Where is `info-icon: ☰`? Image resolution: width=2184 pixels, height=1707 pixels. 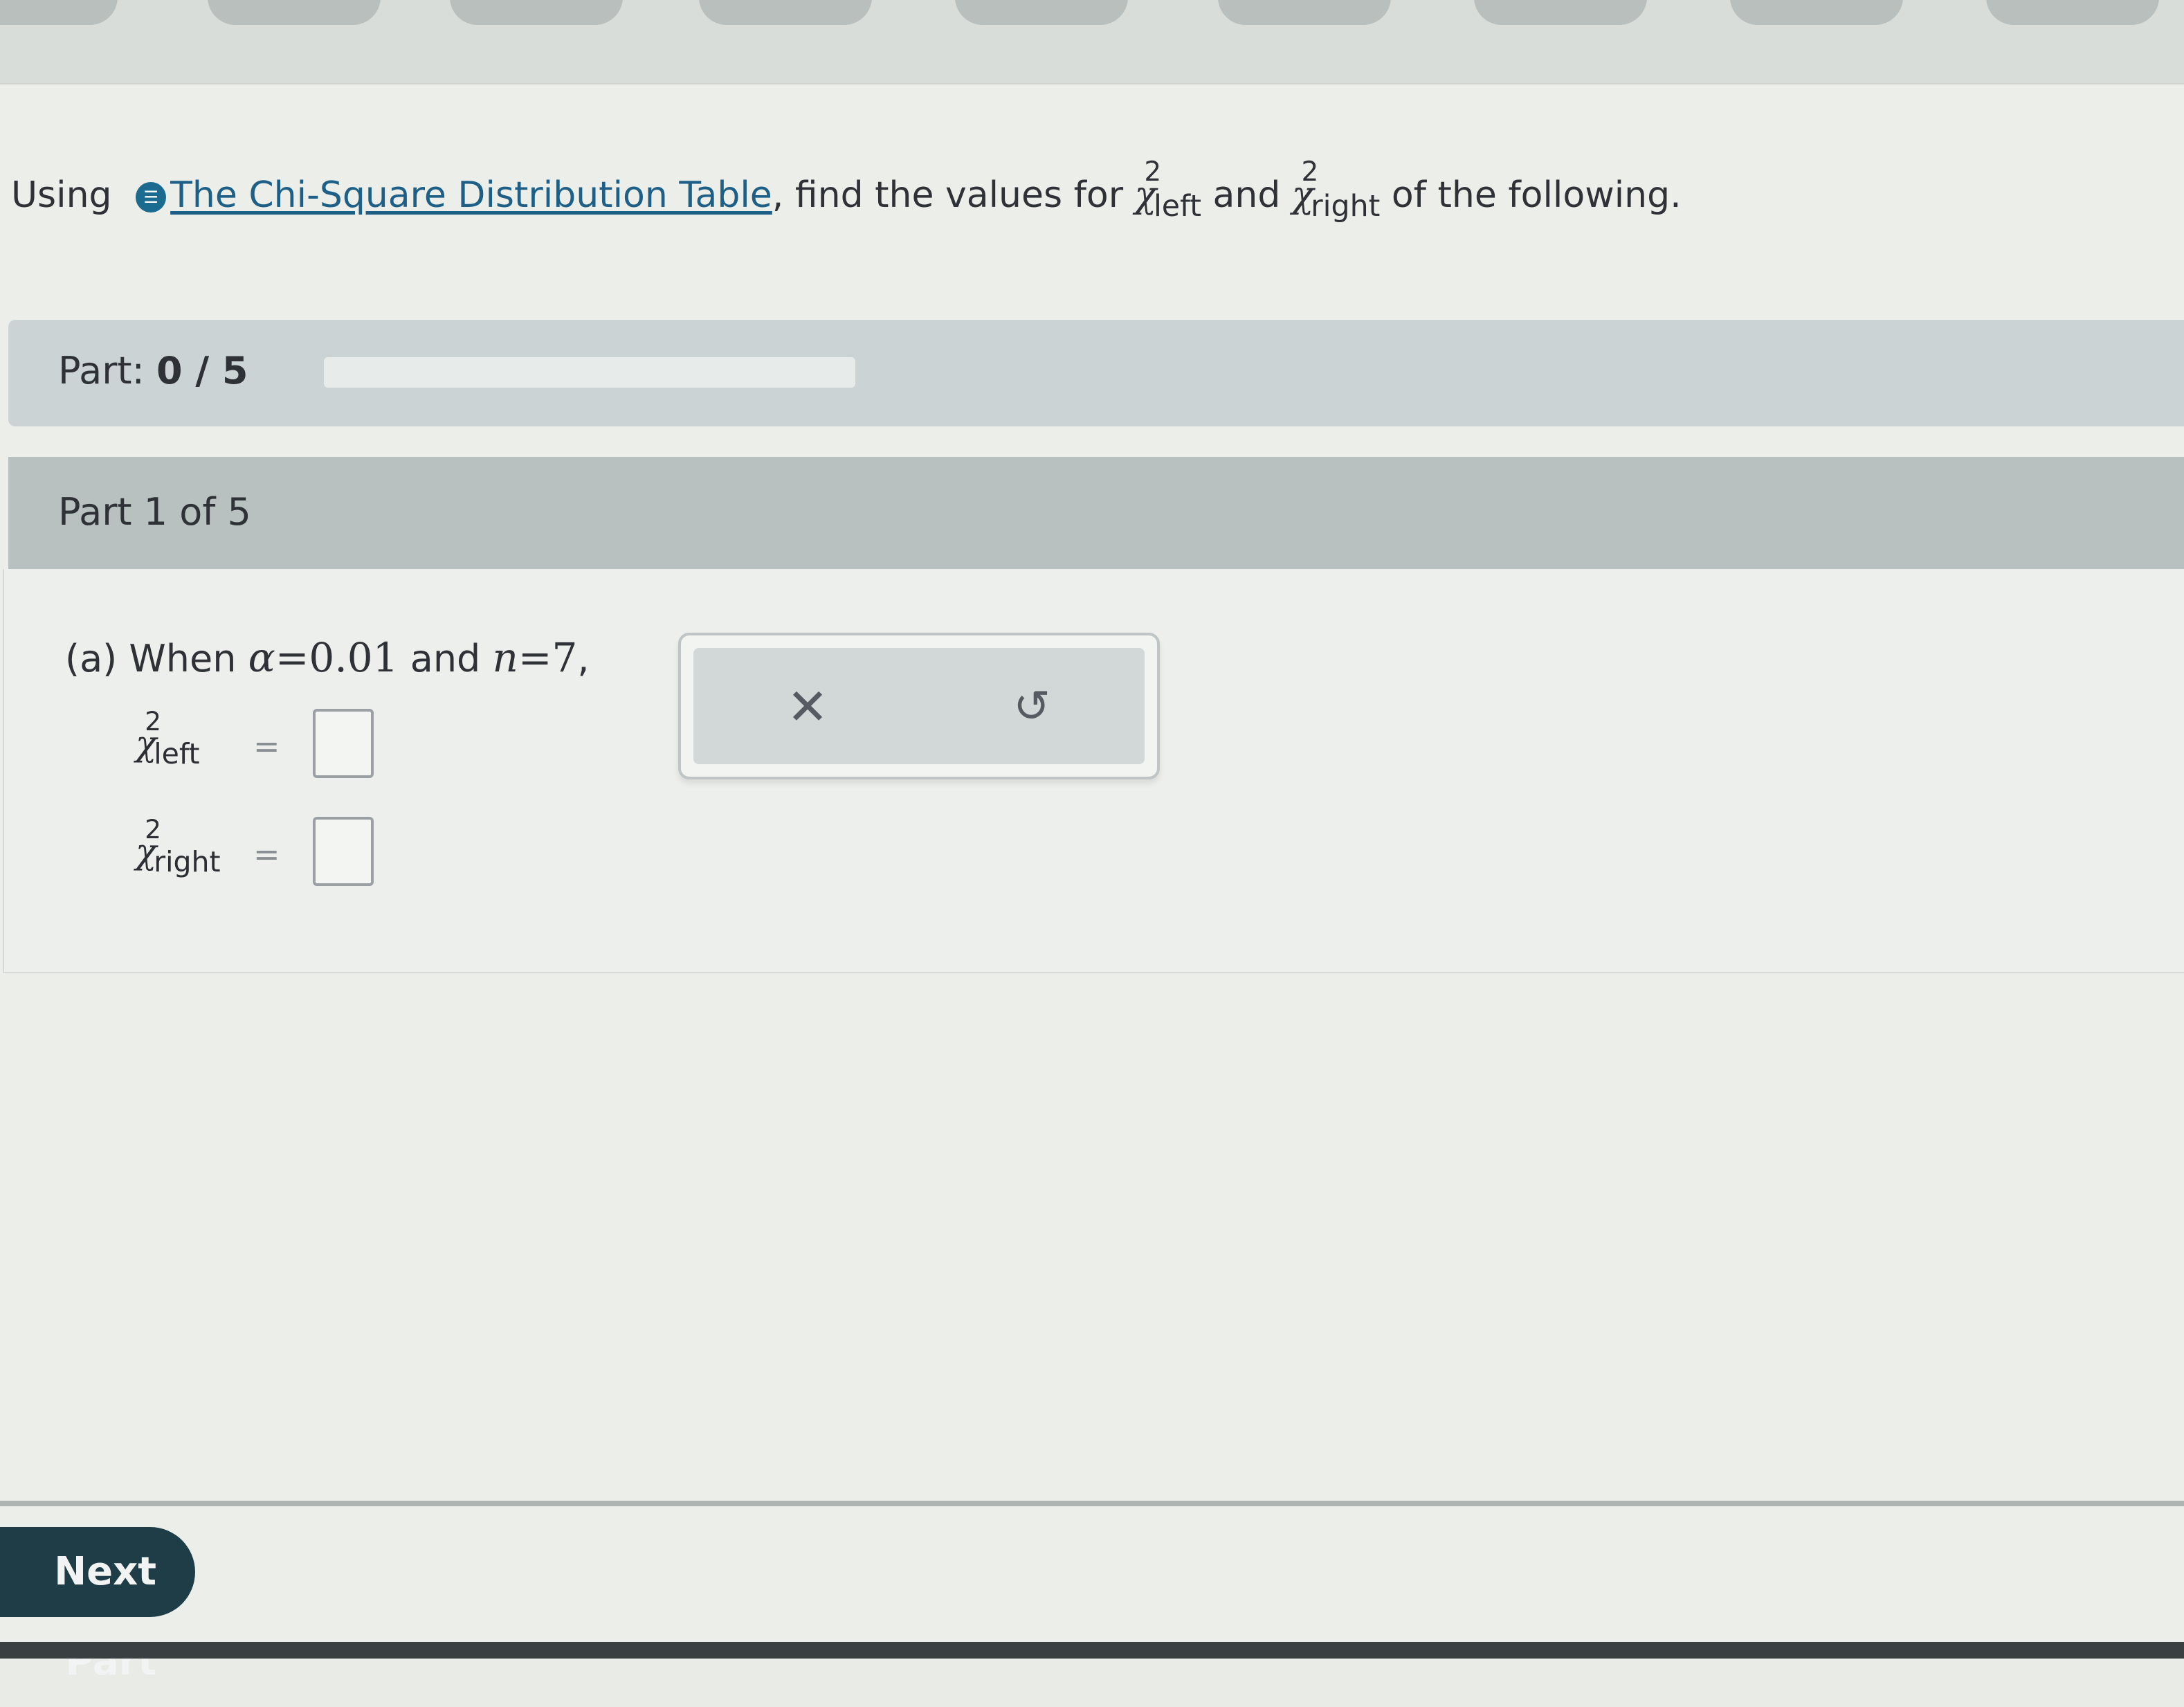 info-icon: ☰ is located at coordinates (151, 197).